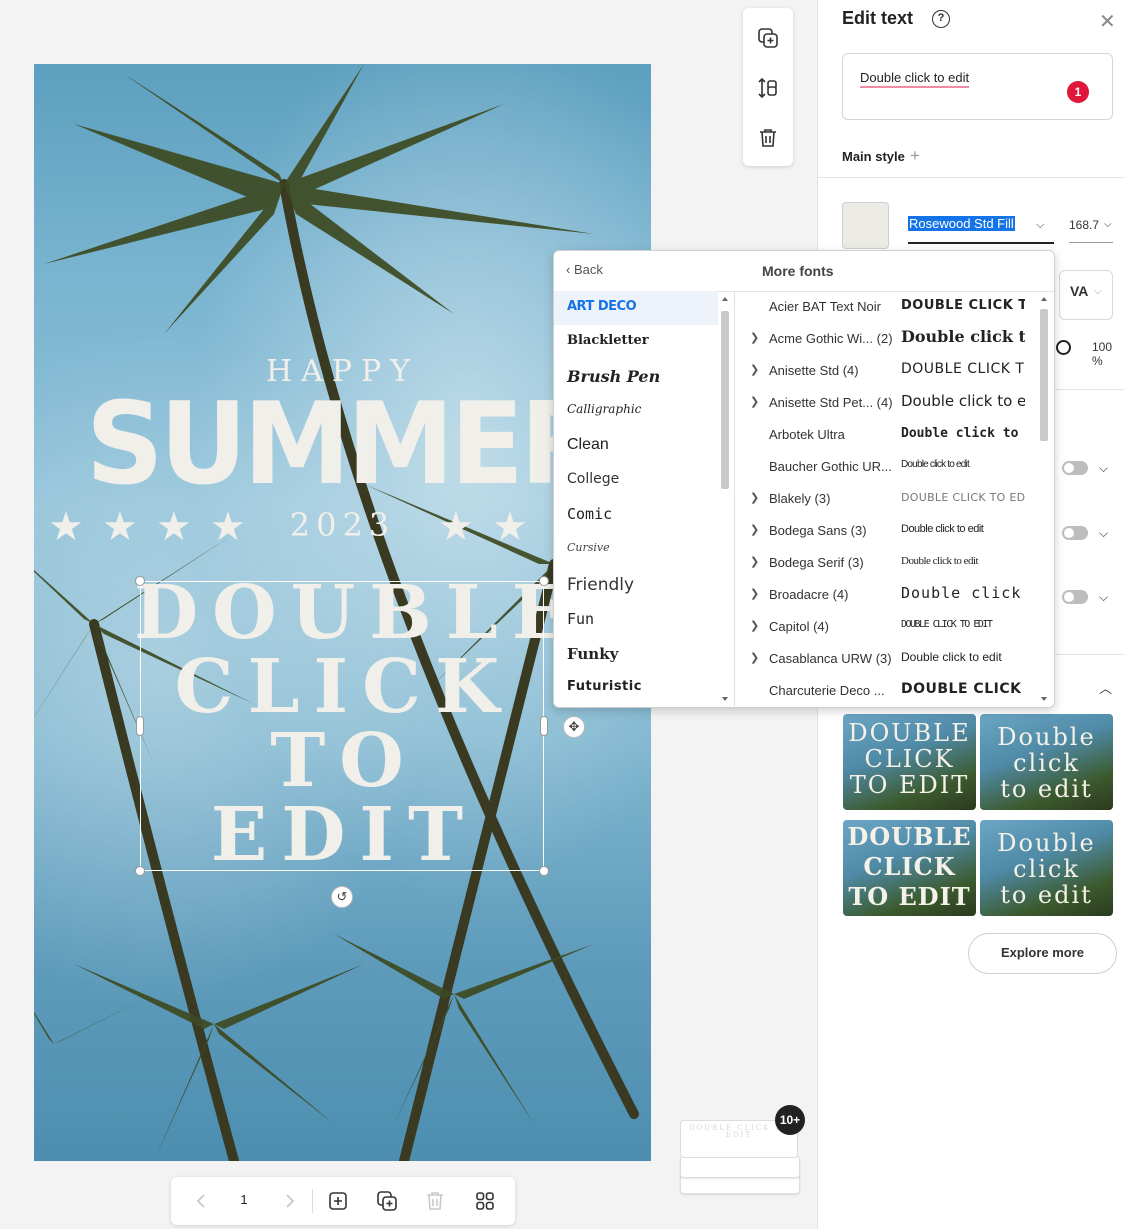  Describe the element at coordinates (588, 269) in the screenshot. I see `back-label: Back` at that location.